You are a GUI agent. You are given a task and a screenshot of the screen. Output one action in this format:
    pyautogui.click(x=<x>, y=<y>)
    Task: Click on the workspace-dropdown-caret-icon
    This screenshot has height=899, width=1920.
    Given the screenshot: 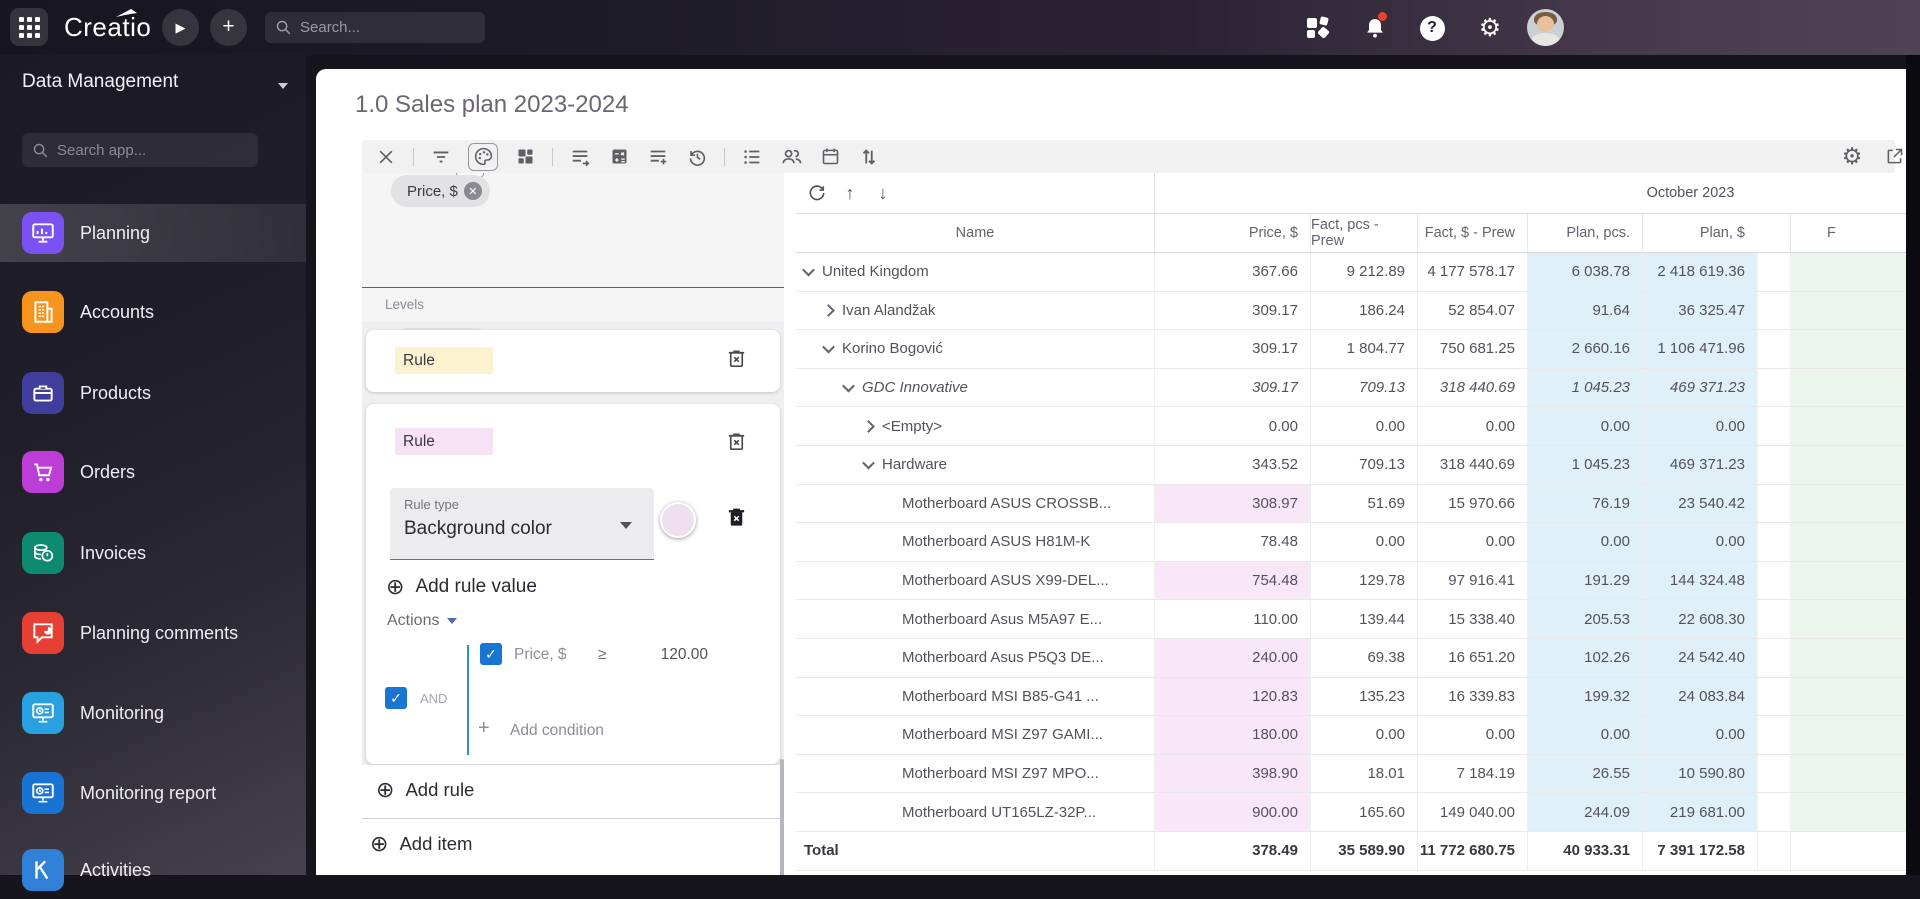 What is the action you would take?
    pyautogui.click(x=283, y=86)
    